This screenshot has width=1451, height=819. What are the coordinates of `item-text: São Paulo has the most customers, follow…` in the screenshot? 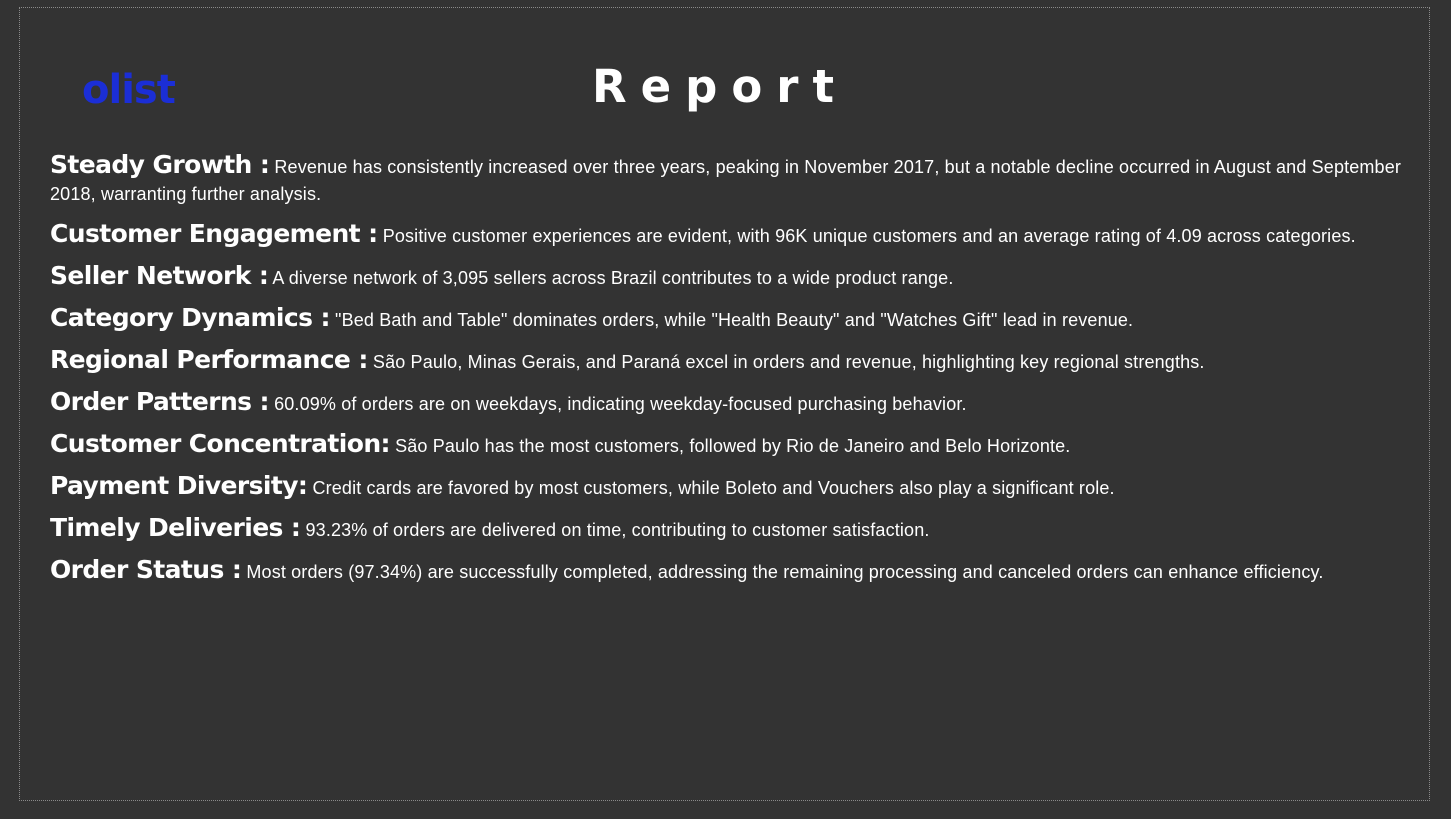 It's located at (730, 446).